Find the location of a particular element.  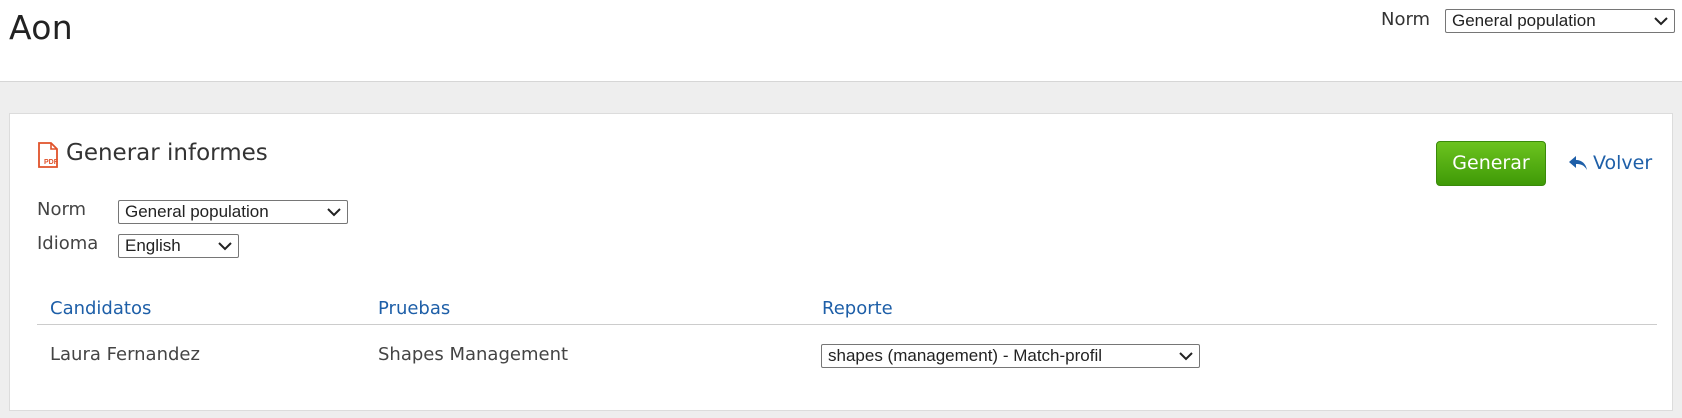

pdf-file-icon: PDF is located at coordinates (48, 155).